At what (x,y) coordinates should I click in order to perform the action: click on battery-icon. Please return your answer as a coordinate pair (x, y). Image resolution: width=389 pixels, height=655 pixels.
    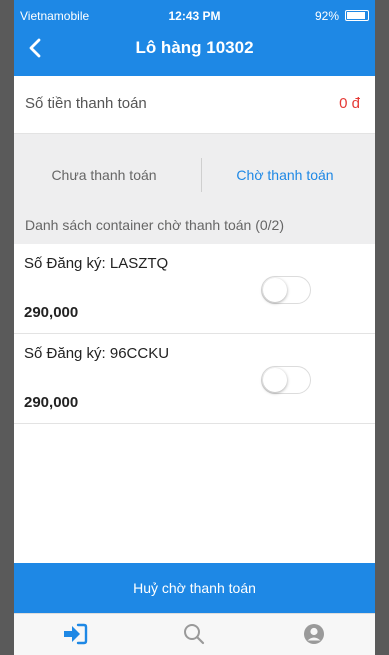
    Looking at the image, I should click on (357, 15).